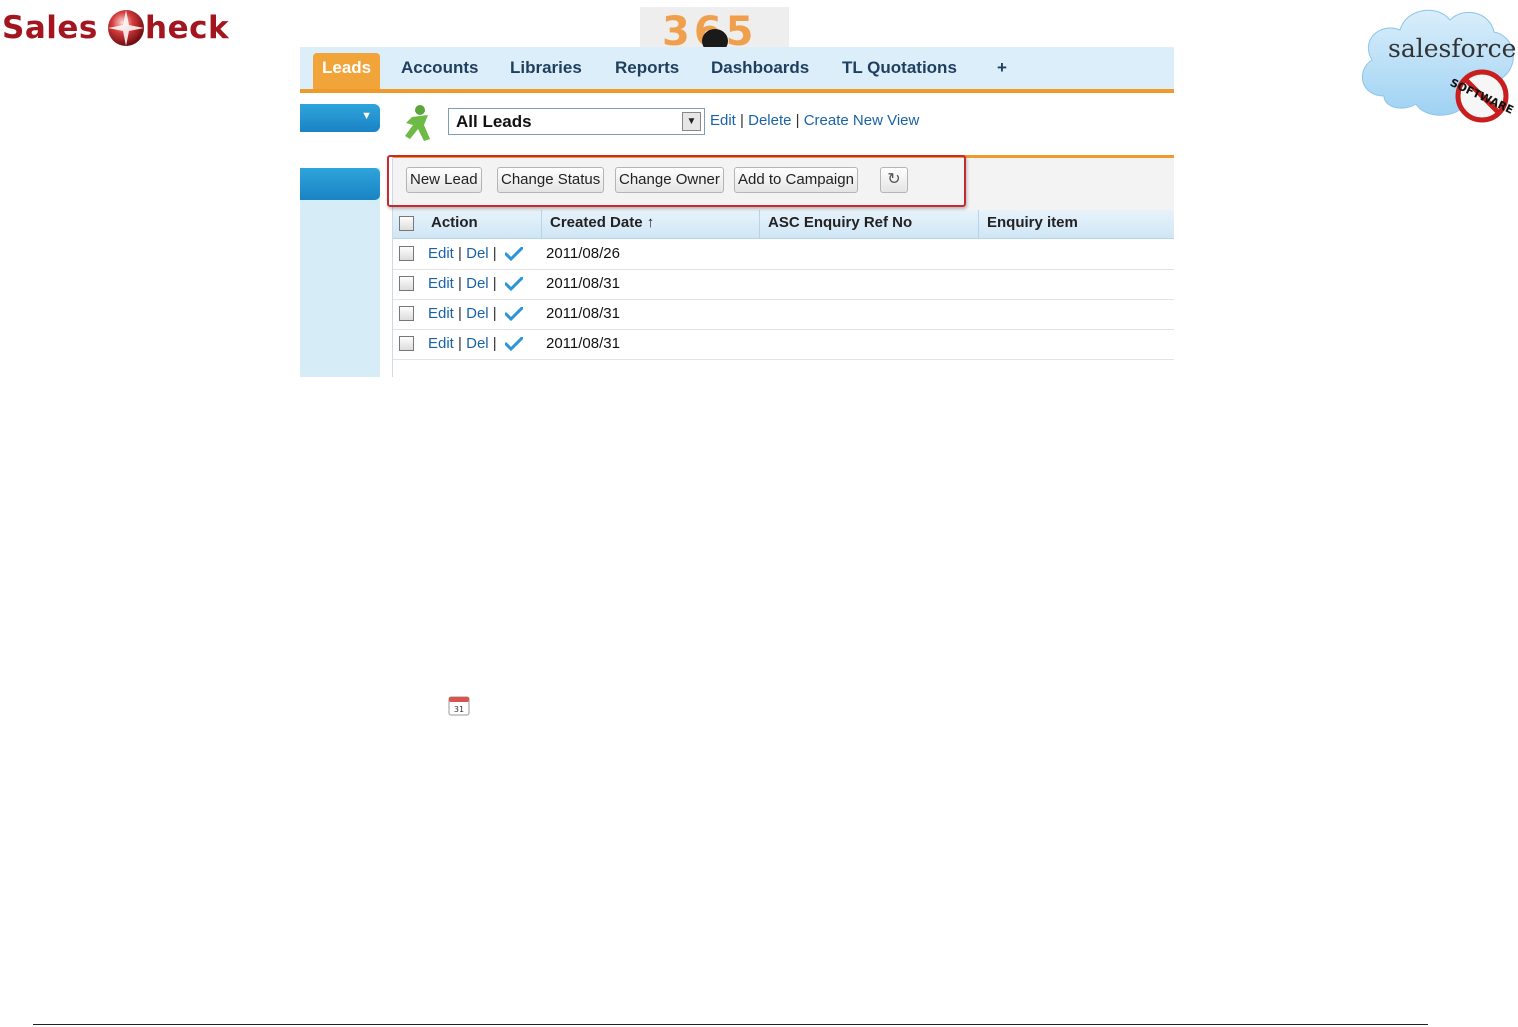  What do you see at coordinates (406, 223) in the screenshot?
I see `select-all-checkbox` at bounding box center [406, 223].